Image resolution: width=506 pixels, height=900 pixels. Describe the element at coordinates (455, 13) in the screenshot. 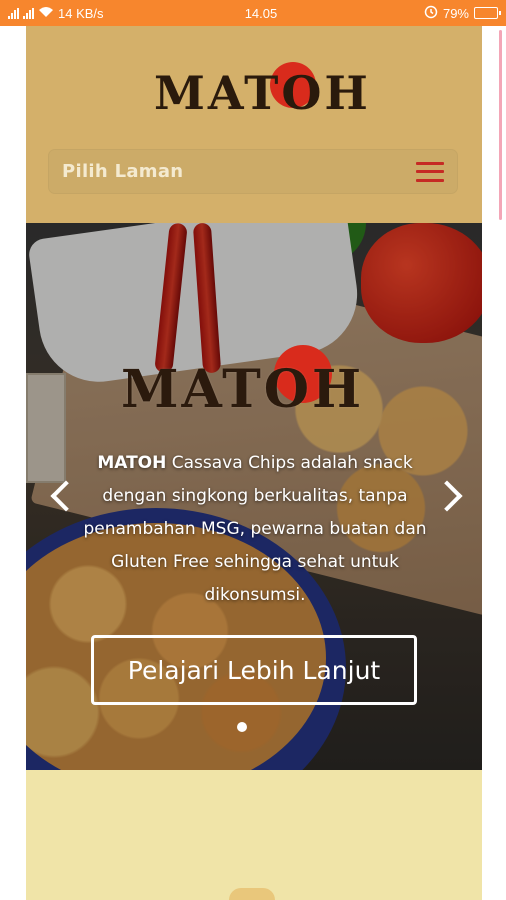

I see `battery-percent: 79%` at that location.